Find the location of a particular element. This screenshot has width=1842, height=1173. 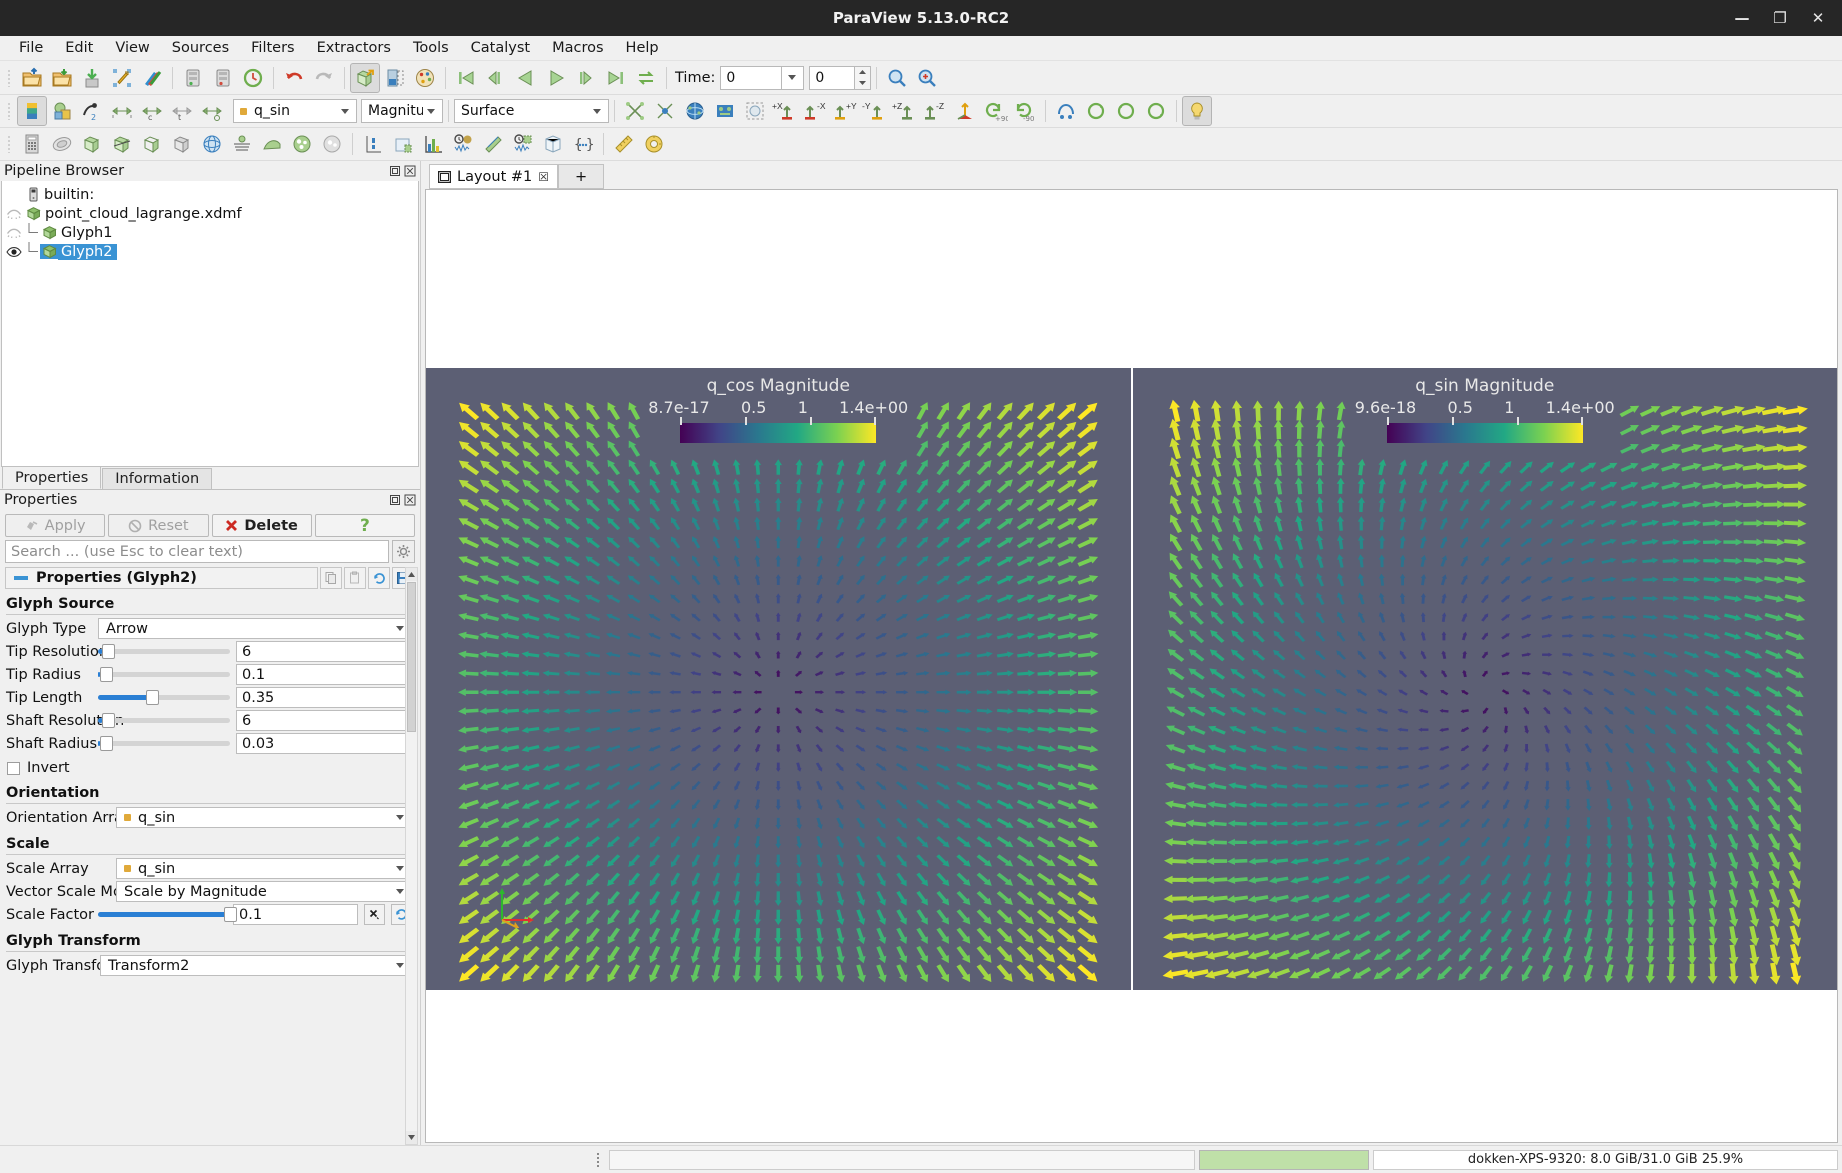

delete-button: Delete is located at coordinates (261, 525).